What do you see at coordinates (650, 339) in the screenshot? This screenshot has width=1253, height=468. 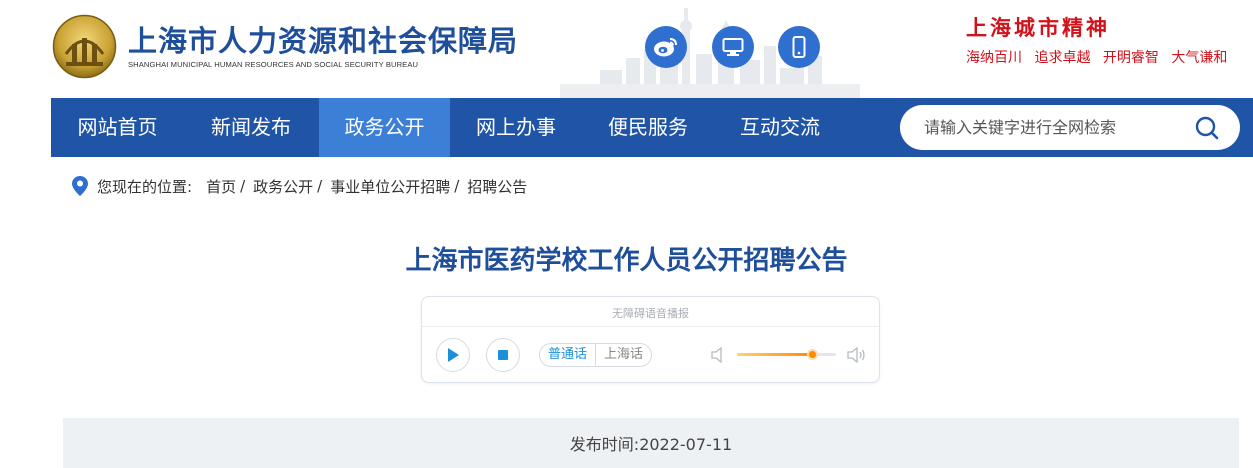 I see `accessibility-audio-player: 无障碍语音播报 普通话 上海话` at bounding box center [650, 339].